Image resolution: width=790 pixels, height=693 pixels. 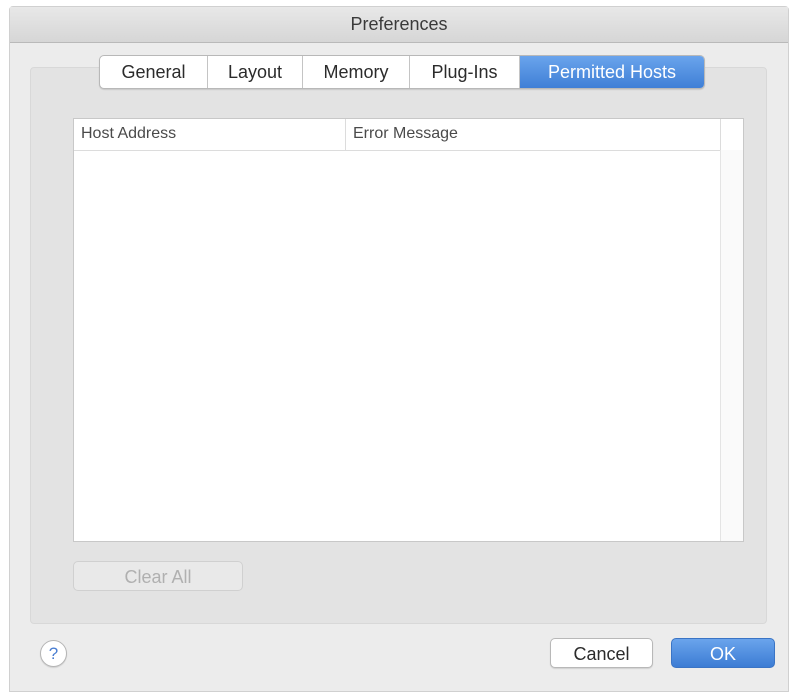 What do you see at coordinates (731, 345) in the screenshot?
I see `table-scrollbar` at bounding box center [731, 345].